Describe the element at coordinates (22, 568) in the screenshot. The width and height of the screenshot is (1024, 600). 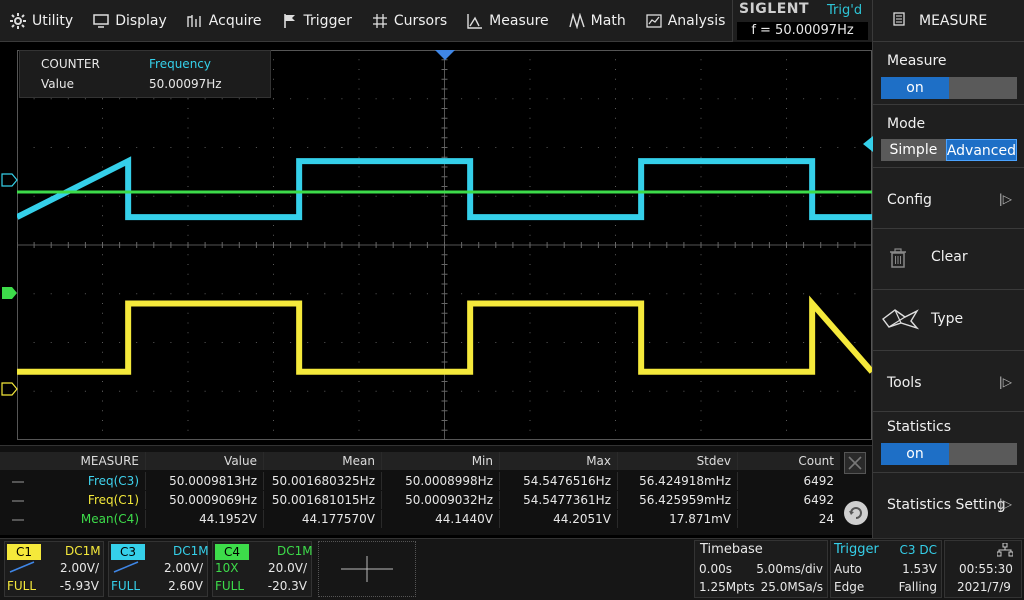
I see `c1-probe-icon` at that location.